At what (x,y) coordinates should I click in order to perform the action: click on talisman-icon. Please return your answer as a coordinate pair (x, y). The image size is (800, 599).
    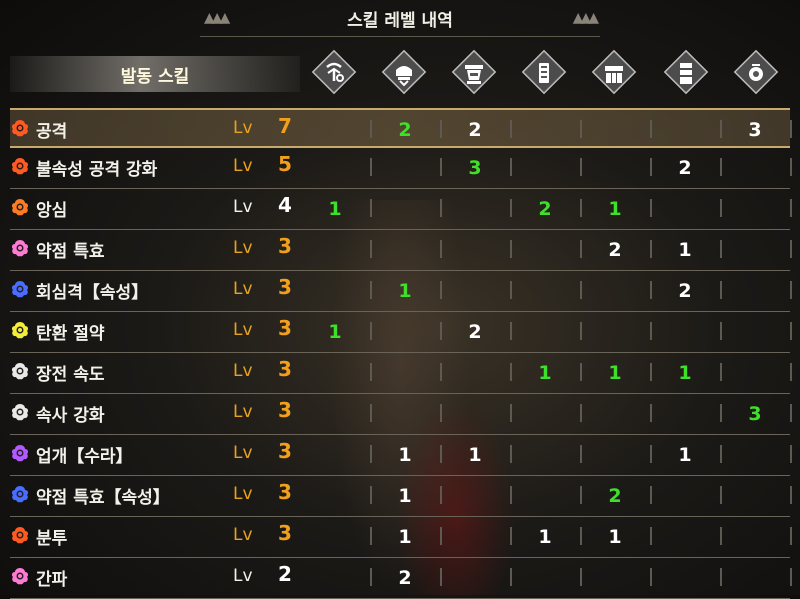
    Looking at the image, I should click on (756, 72).